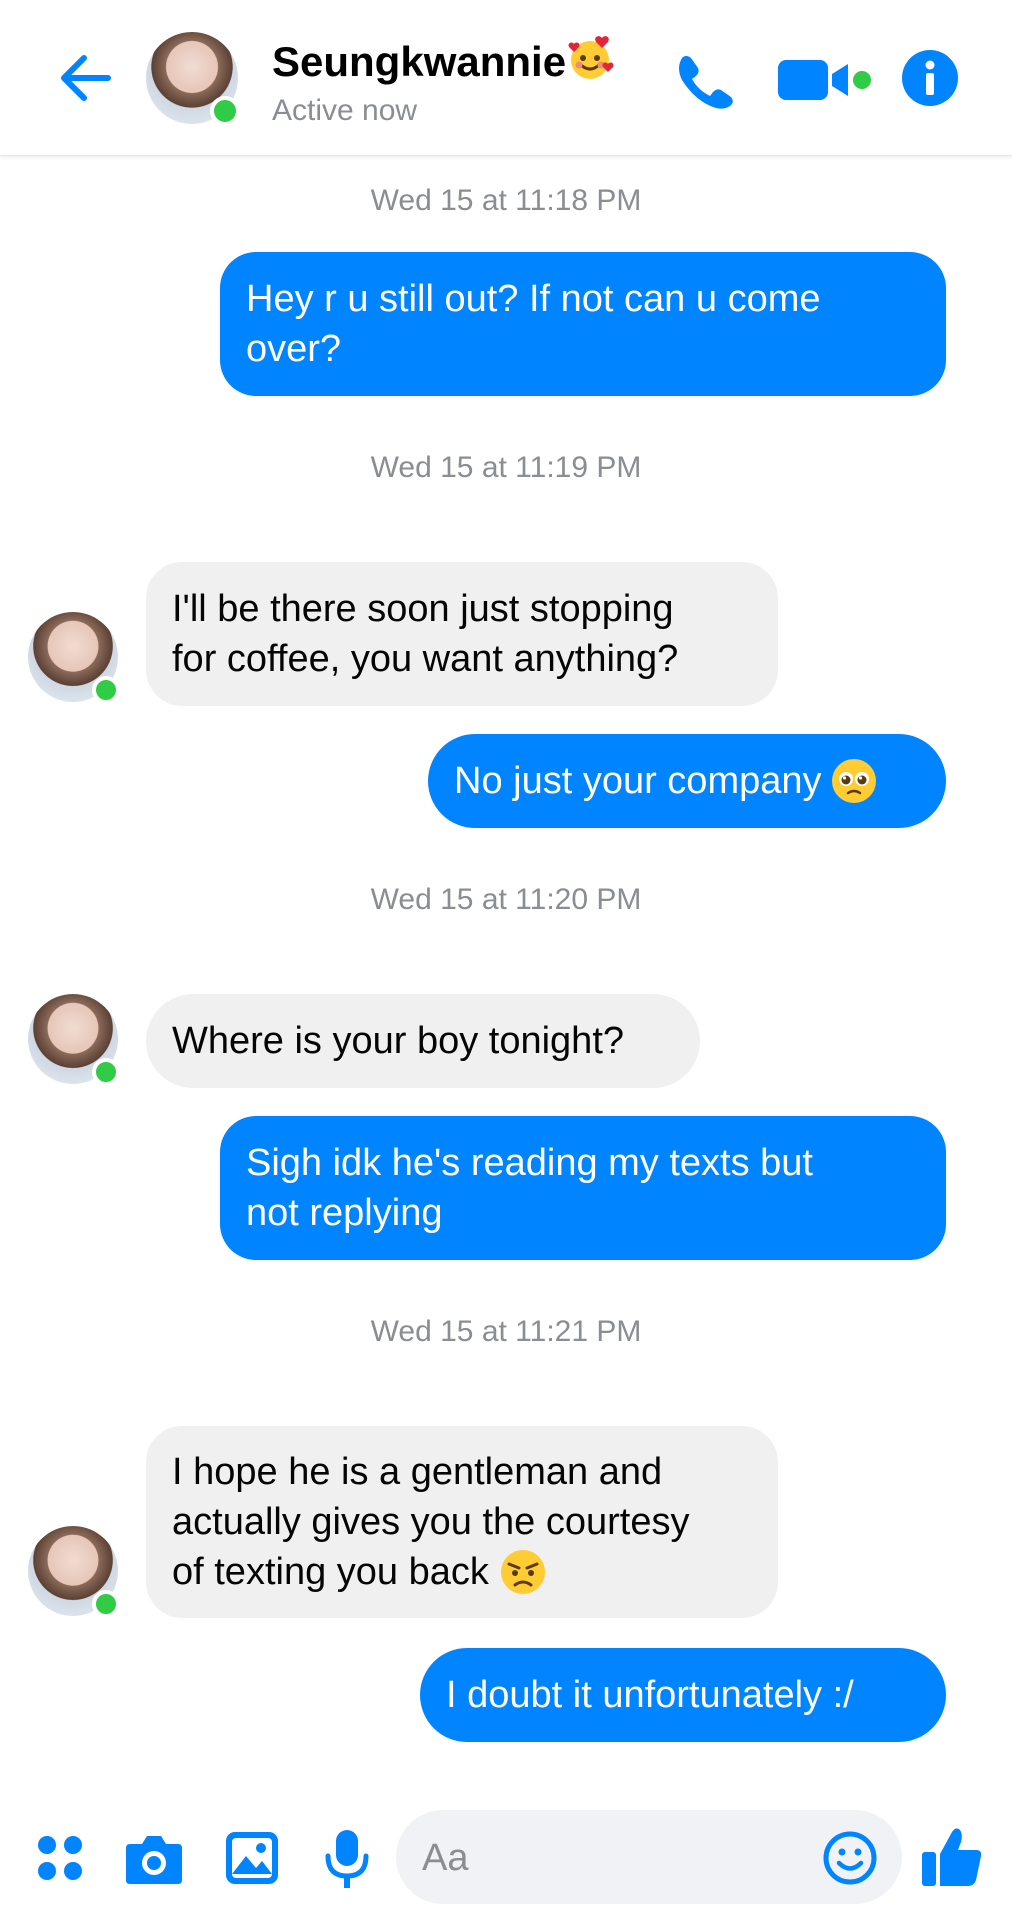 The width and height of the screenshot is (1012, 1920). I want to click on timestamp: Wed 15 at 11:18 PM, so click(506, 200).